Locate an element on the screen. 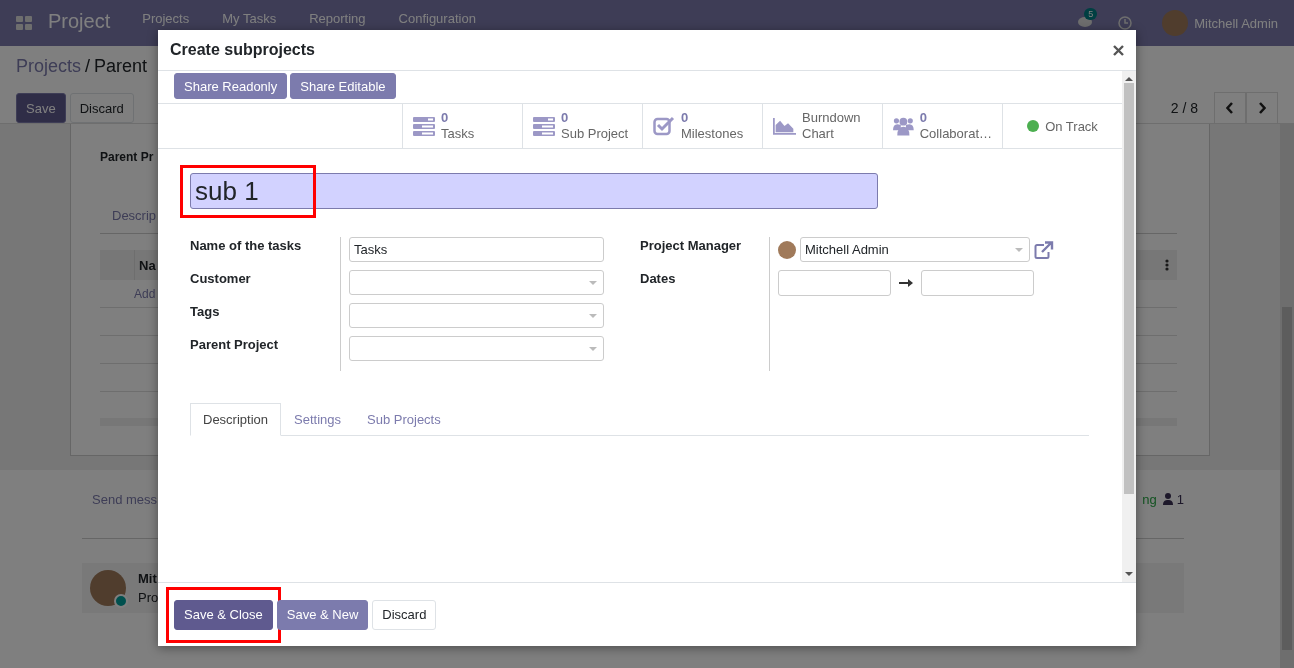 The height and width of the screenshot is (668, 1294). stat-button: 0 Tasks is located at coordinates (462, 126).